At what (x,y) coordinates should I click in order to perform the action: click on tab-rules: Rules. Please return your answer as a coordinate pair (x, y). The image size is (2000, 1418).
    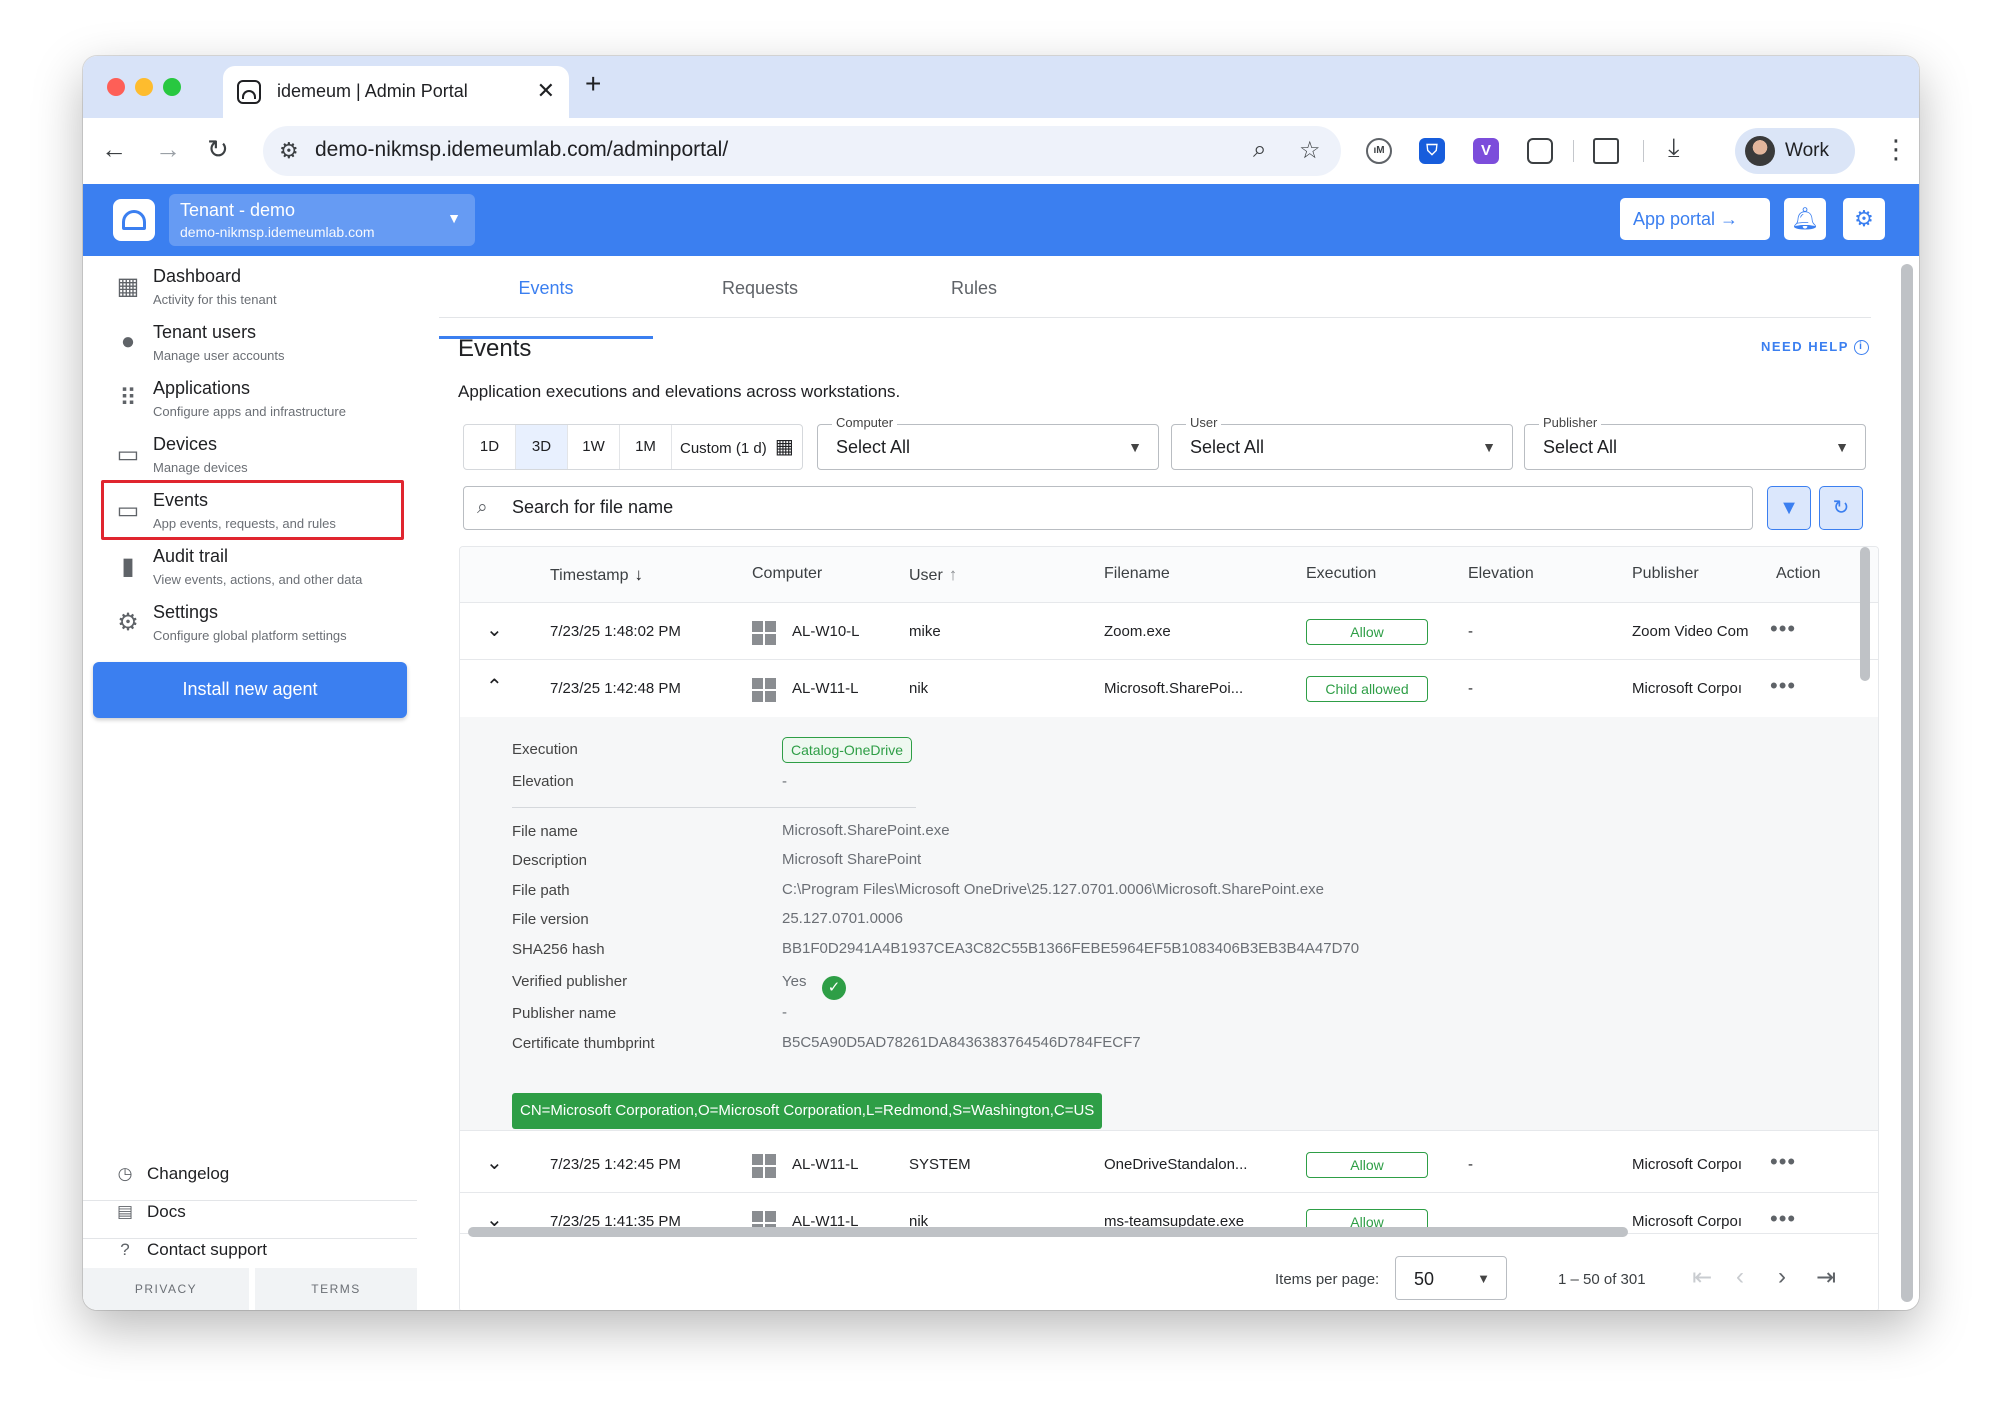
    Looking at the image, I should click on (974, 288).